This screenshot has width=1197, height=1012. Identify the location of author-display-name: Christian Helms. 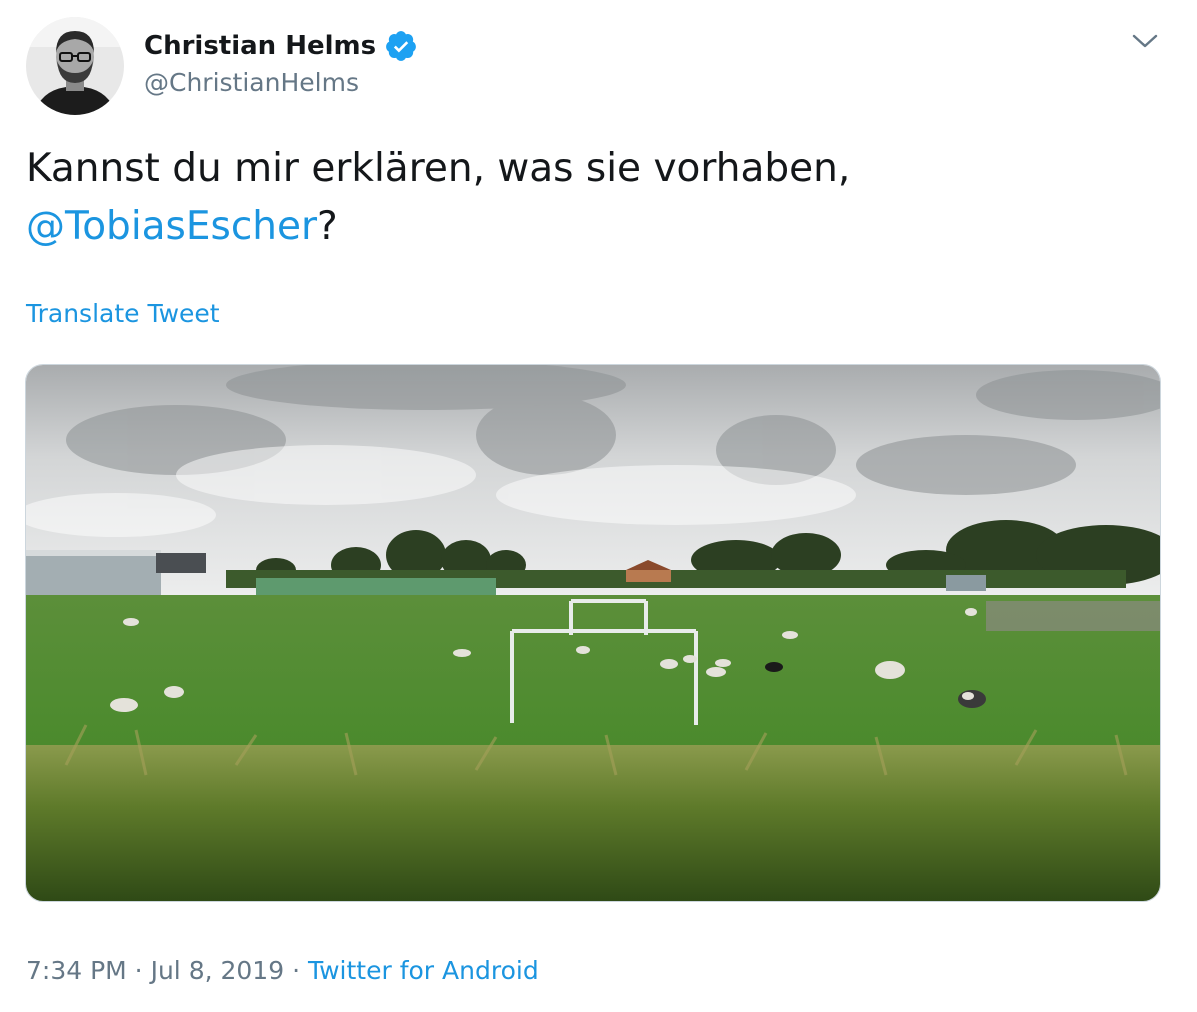
(260, 46).